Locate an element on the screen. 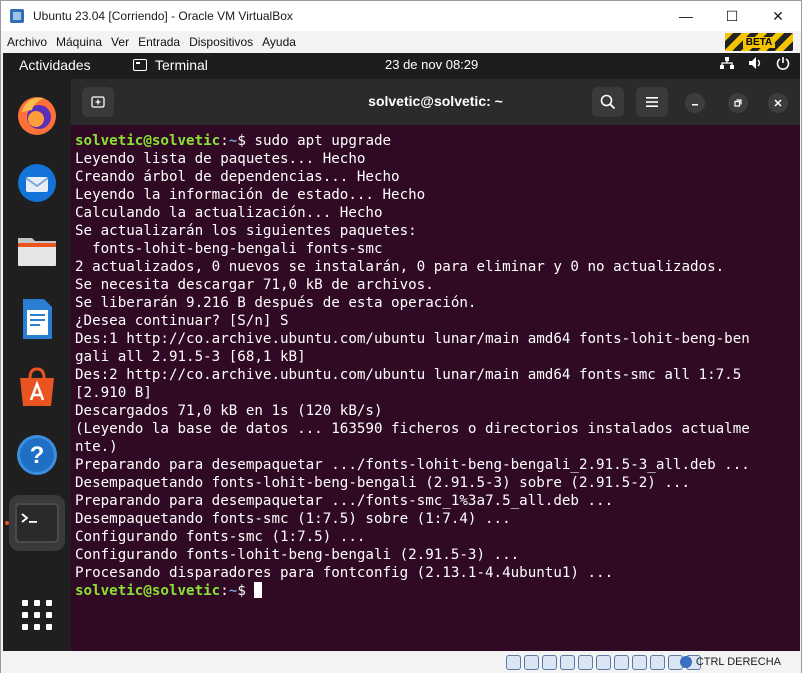 The width and height of the screenshot is (802, 673). terminal-small-icon is located at coordinates (140, 65).